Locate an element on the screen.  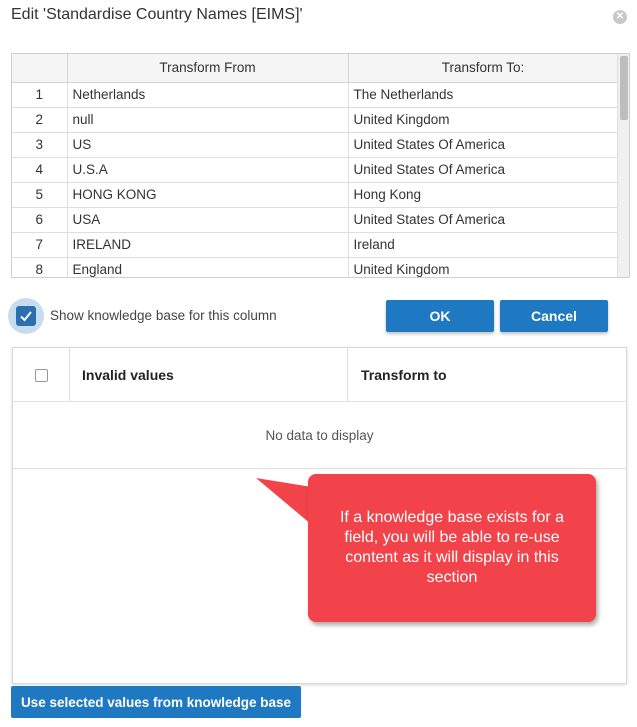
ok-button: OK is located at coordinates (440, 316).